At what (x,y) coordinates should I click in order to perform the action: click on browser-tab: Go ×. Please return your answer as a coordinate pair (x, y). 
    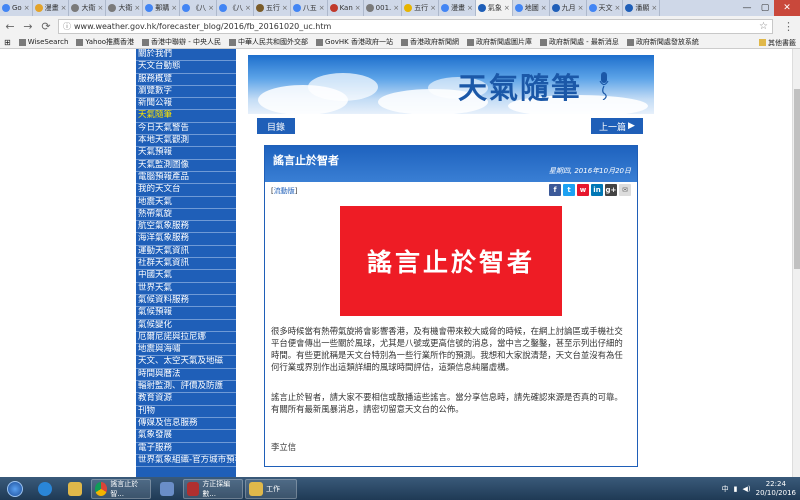
    Looking at the image, I should click on (16, 8).